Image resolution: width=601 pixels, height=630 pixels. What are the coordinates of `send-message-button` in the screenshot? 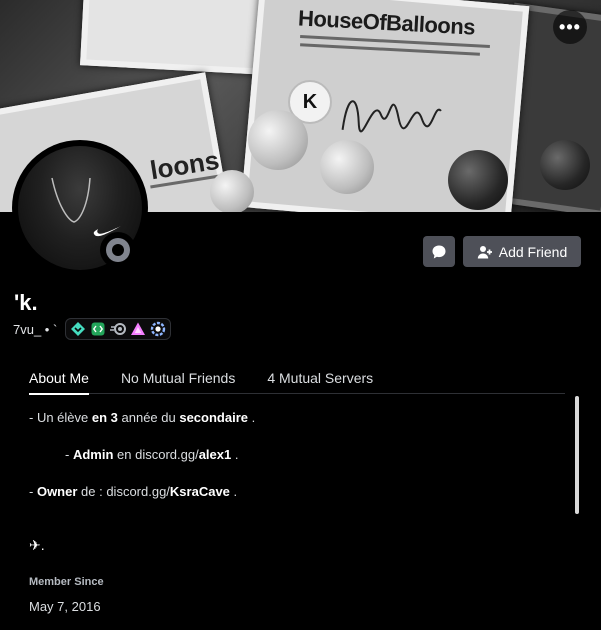 It's located at (439, 251).